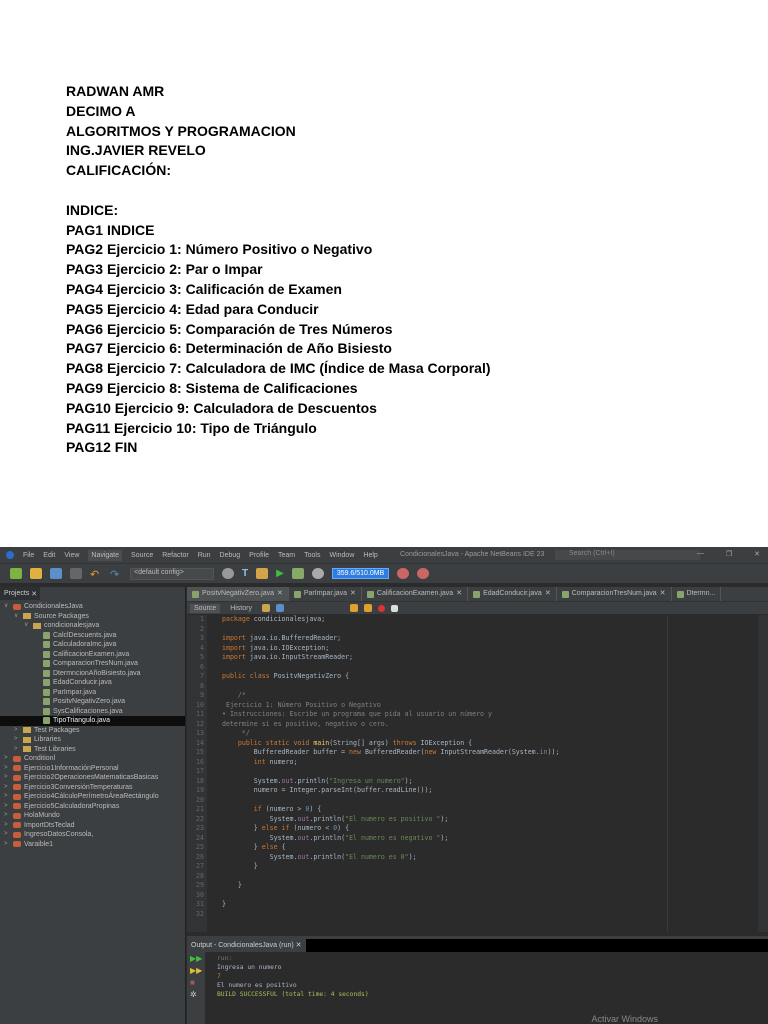 The width and height of the screenshot is (768, 1024). I want to click on new-project-icon, so click(36, 573).